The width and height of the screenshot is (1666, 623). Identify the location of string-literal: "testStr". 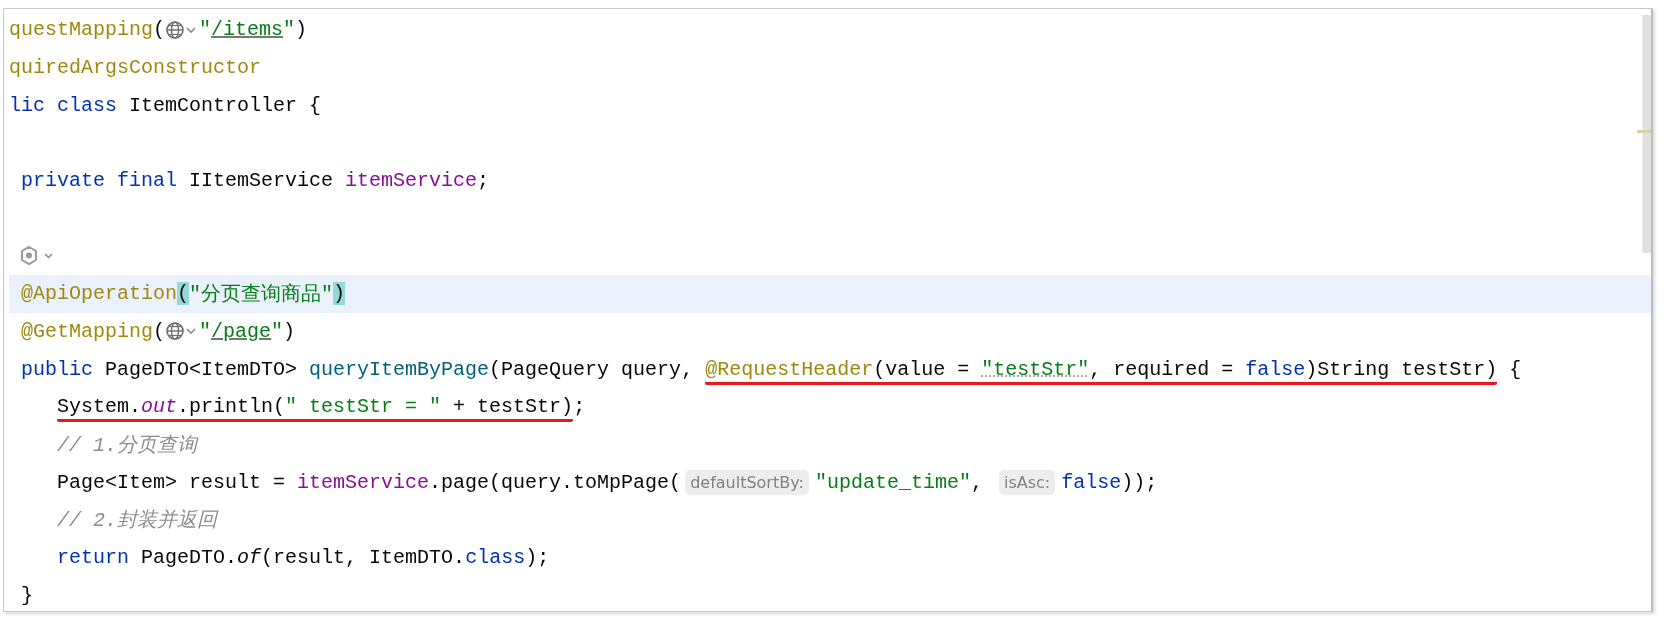
(1035, 369).